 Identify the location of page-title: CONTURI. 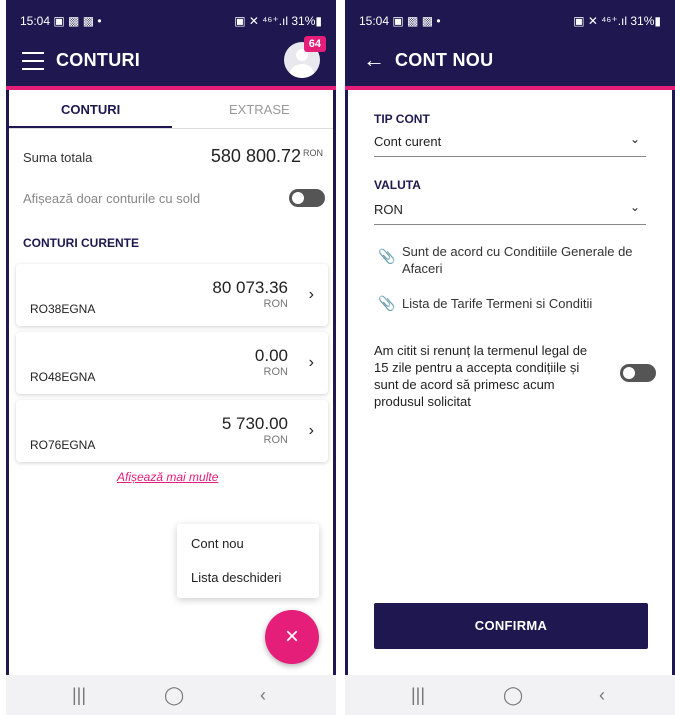
(98, 60).